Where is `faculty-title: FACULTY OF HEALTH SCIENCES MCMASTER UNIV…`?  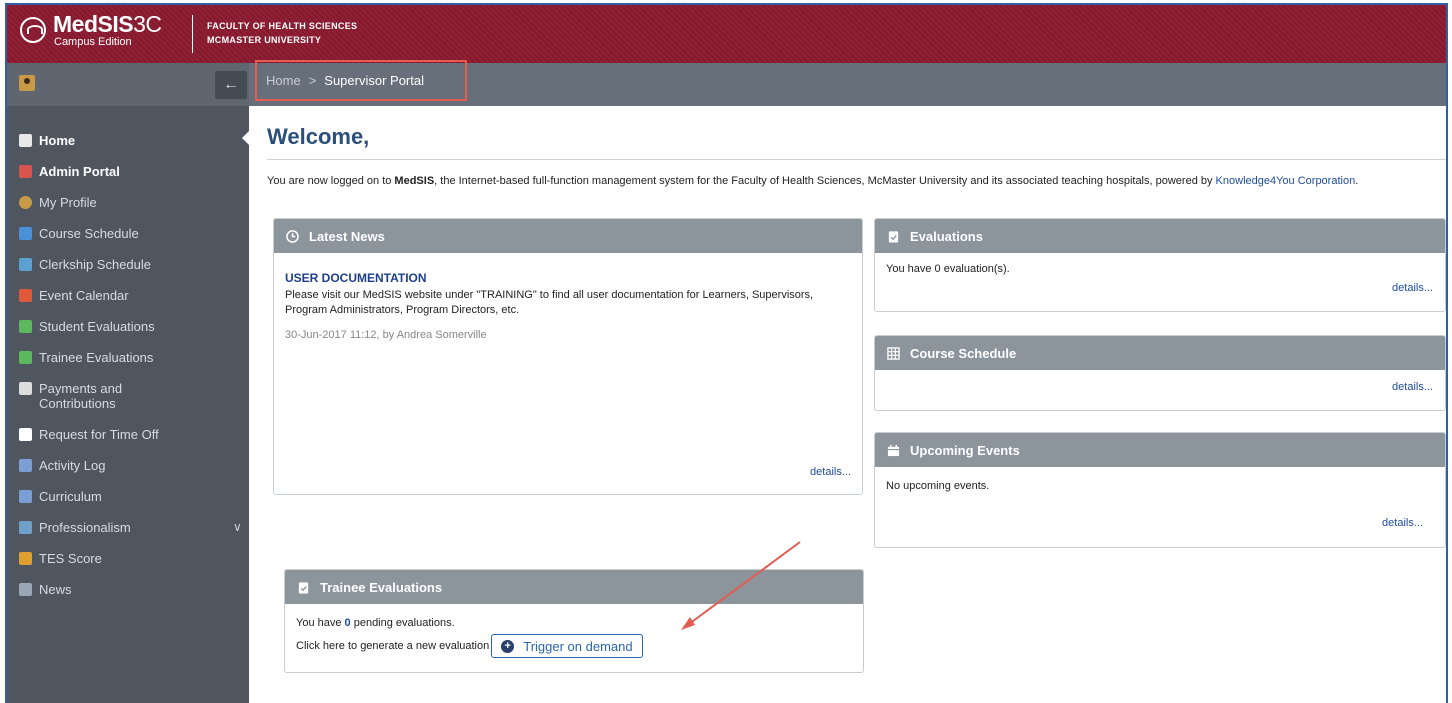 faculty-title: FACULTY OF HEALTH SCIENCES MCMASTER UNIV… is located at coordinates (282, 33).